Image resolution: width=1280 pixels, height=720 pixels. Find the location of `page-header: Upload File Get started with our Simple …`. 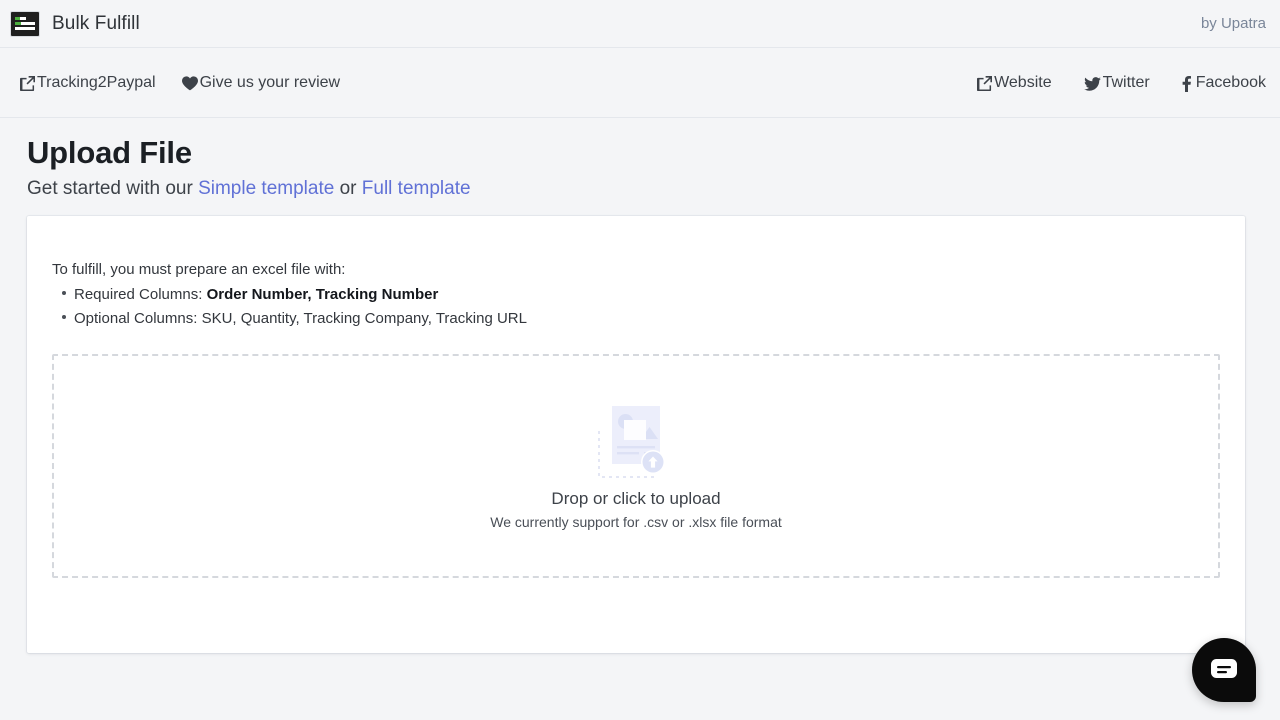

page-header: Upload File Get started with our Simple … is located at coordinates (640, 159).